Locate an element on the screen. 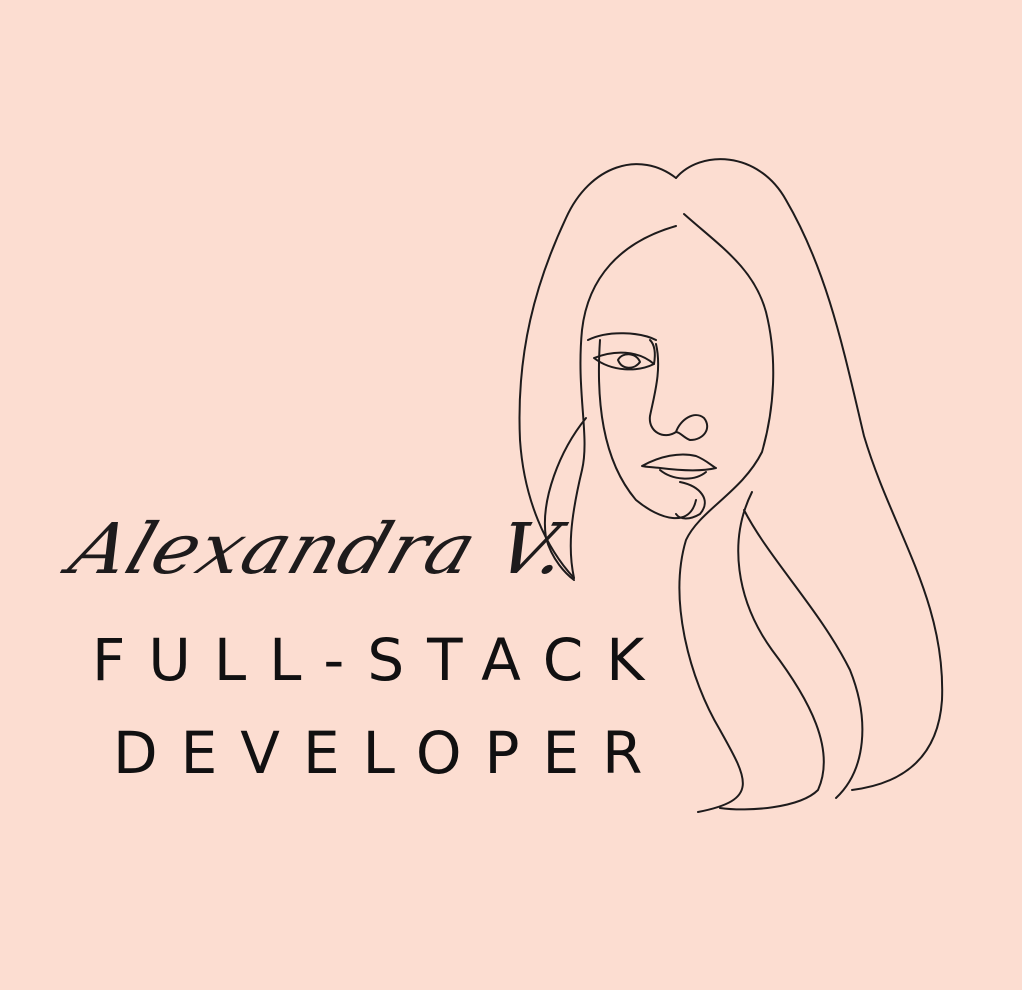  title-line-developer: DEVELOPER is located at coordinates (389, 753).